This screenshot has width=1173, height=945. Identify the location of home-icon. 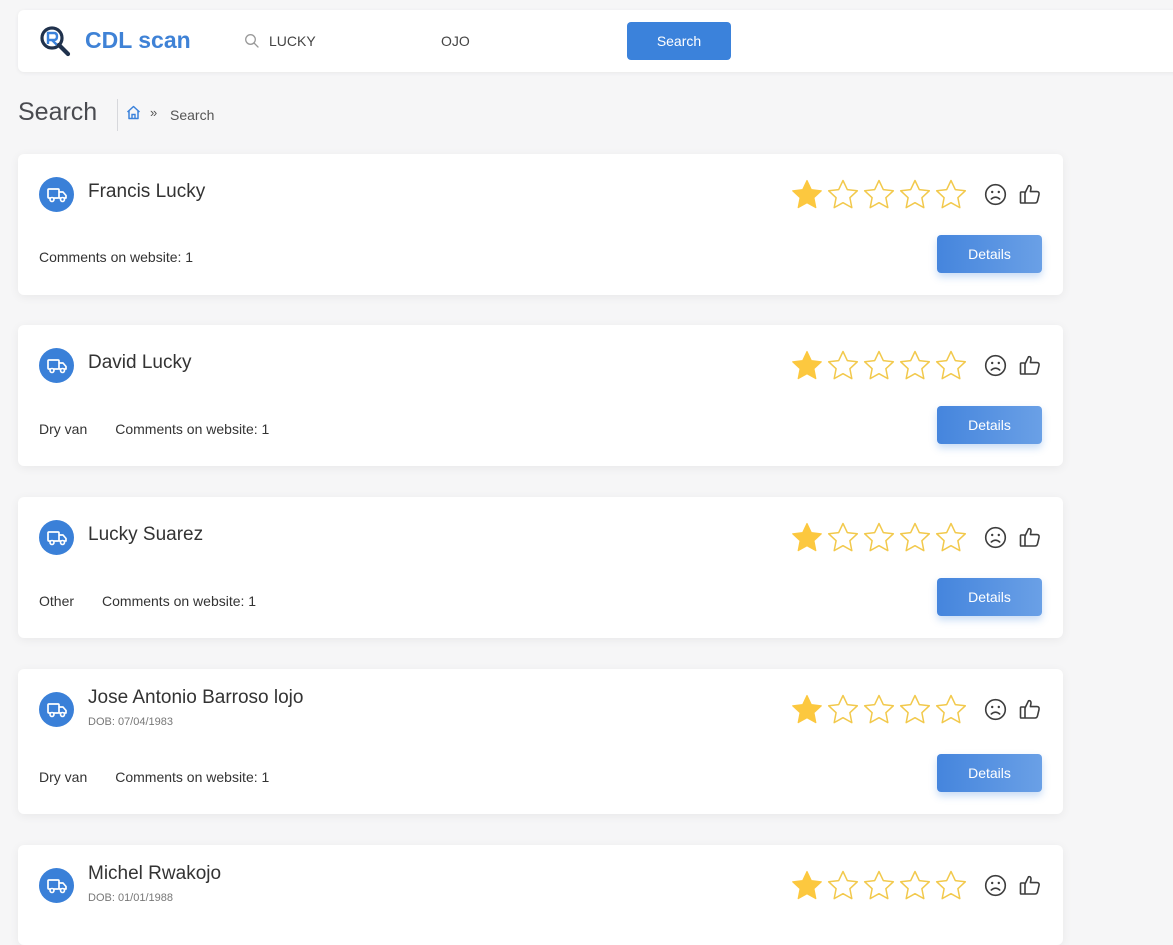
(133, 112).